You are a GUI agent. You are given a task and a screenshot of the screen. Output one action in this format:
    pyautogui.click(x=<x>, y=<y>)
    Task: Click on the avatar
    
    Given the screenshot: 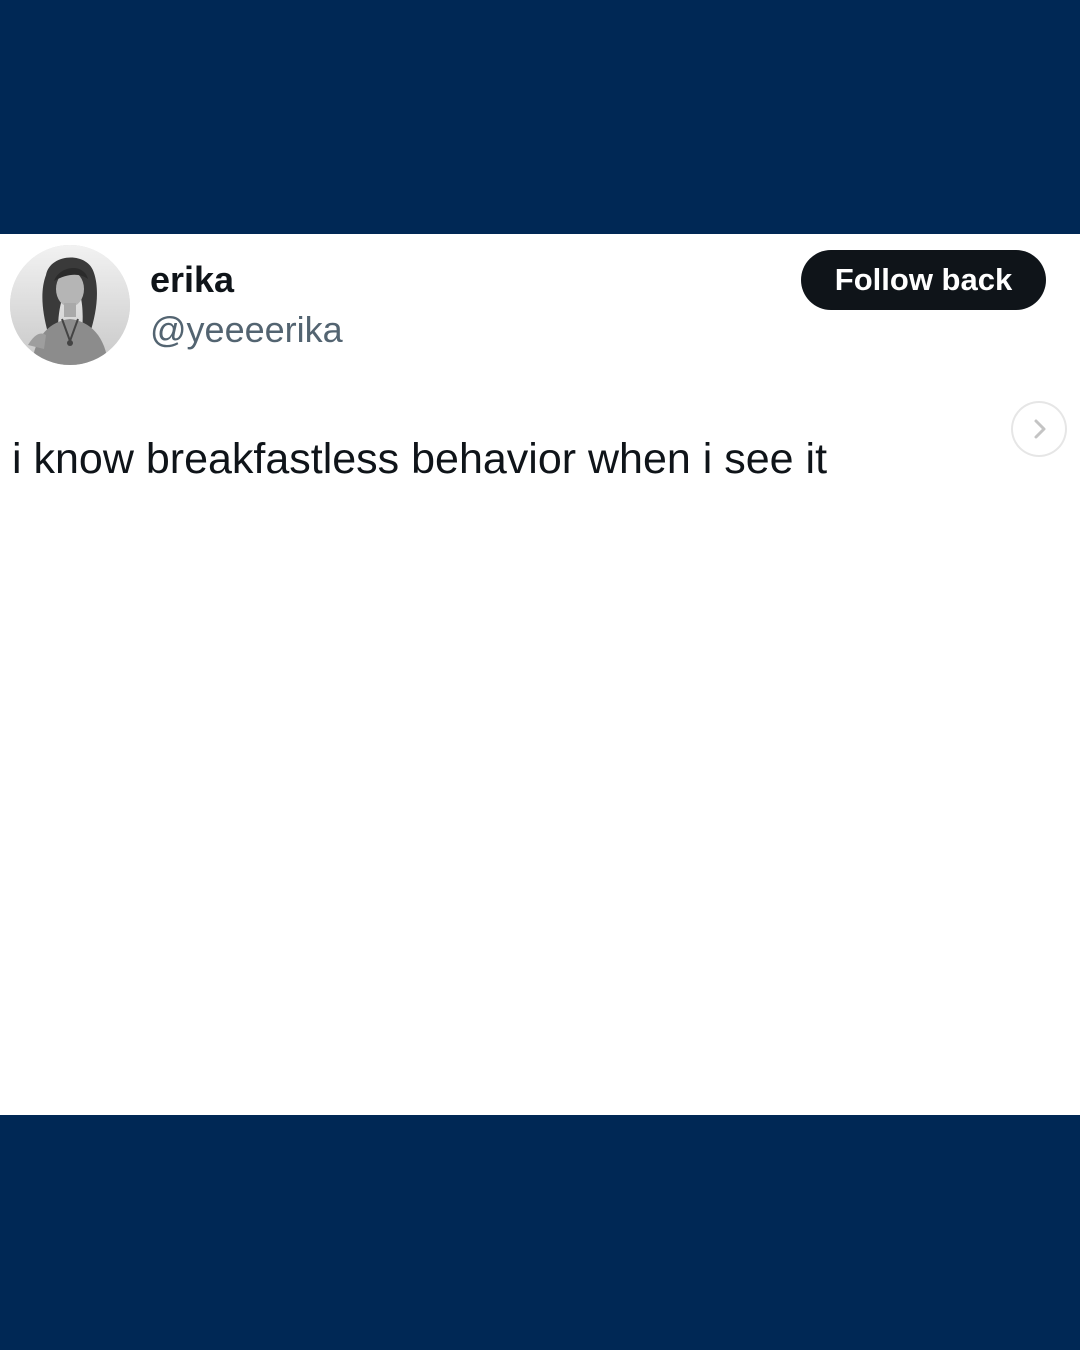 What is the action you would take?
    pyautogui.click(x=70, y=305)
    